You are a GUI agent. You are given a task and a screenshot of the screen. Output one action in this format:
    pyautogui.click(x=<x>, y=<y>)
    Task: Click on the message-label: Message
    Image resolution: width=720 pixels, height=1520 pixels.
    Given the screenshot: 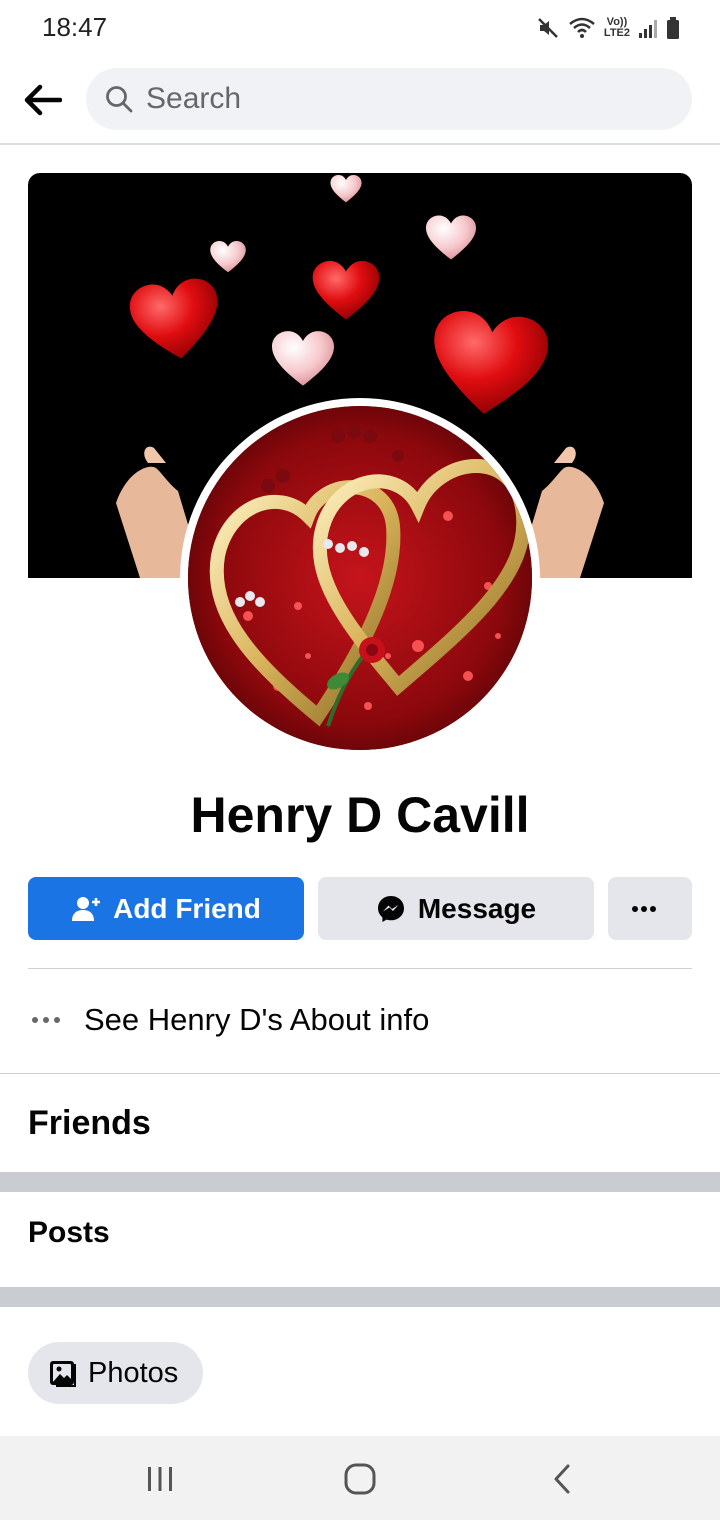 What is the action you would take?
    pyautogui.click(x=477, y=908)
    